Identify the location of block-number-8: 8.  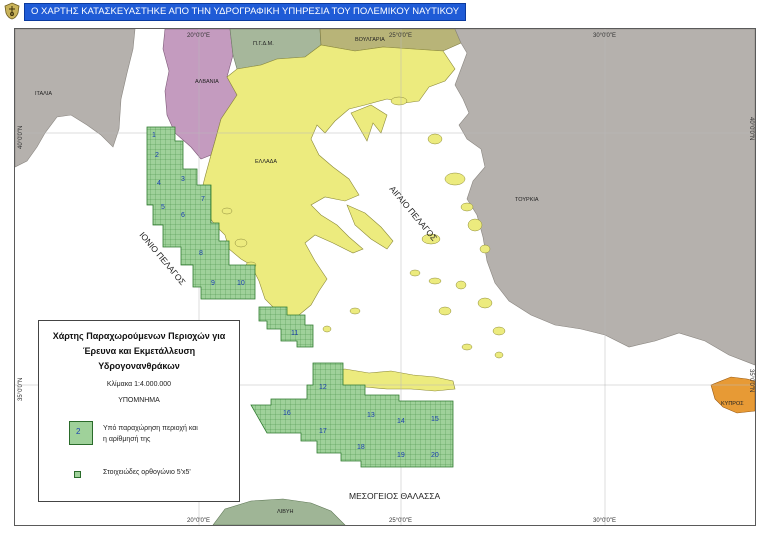
(201, 253).